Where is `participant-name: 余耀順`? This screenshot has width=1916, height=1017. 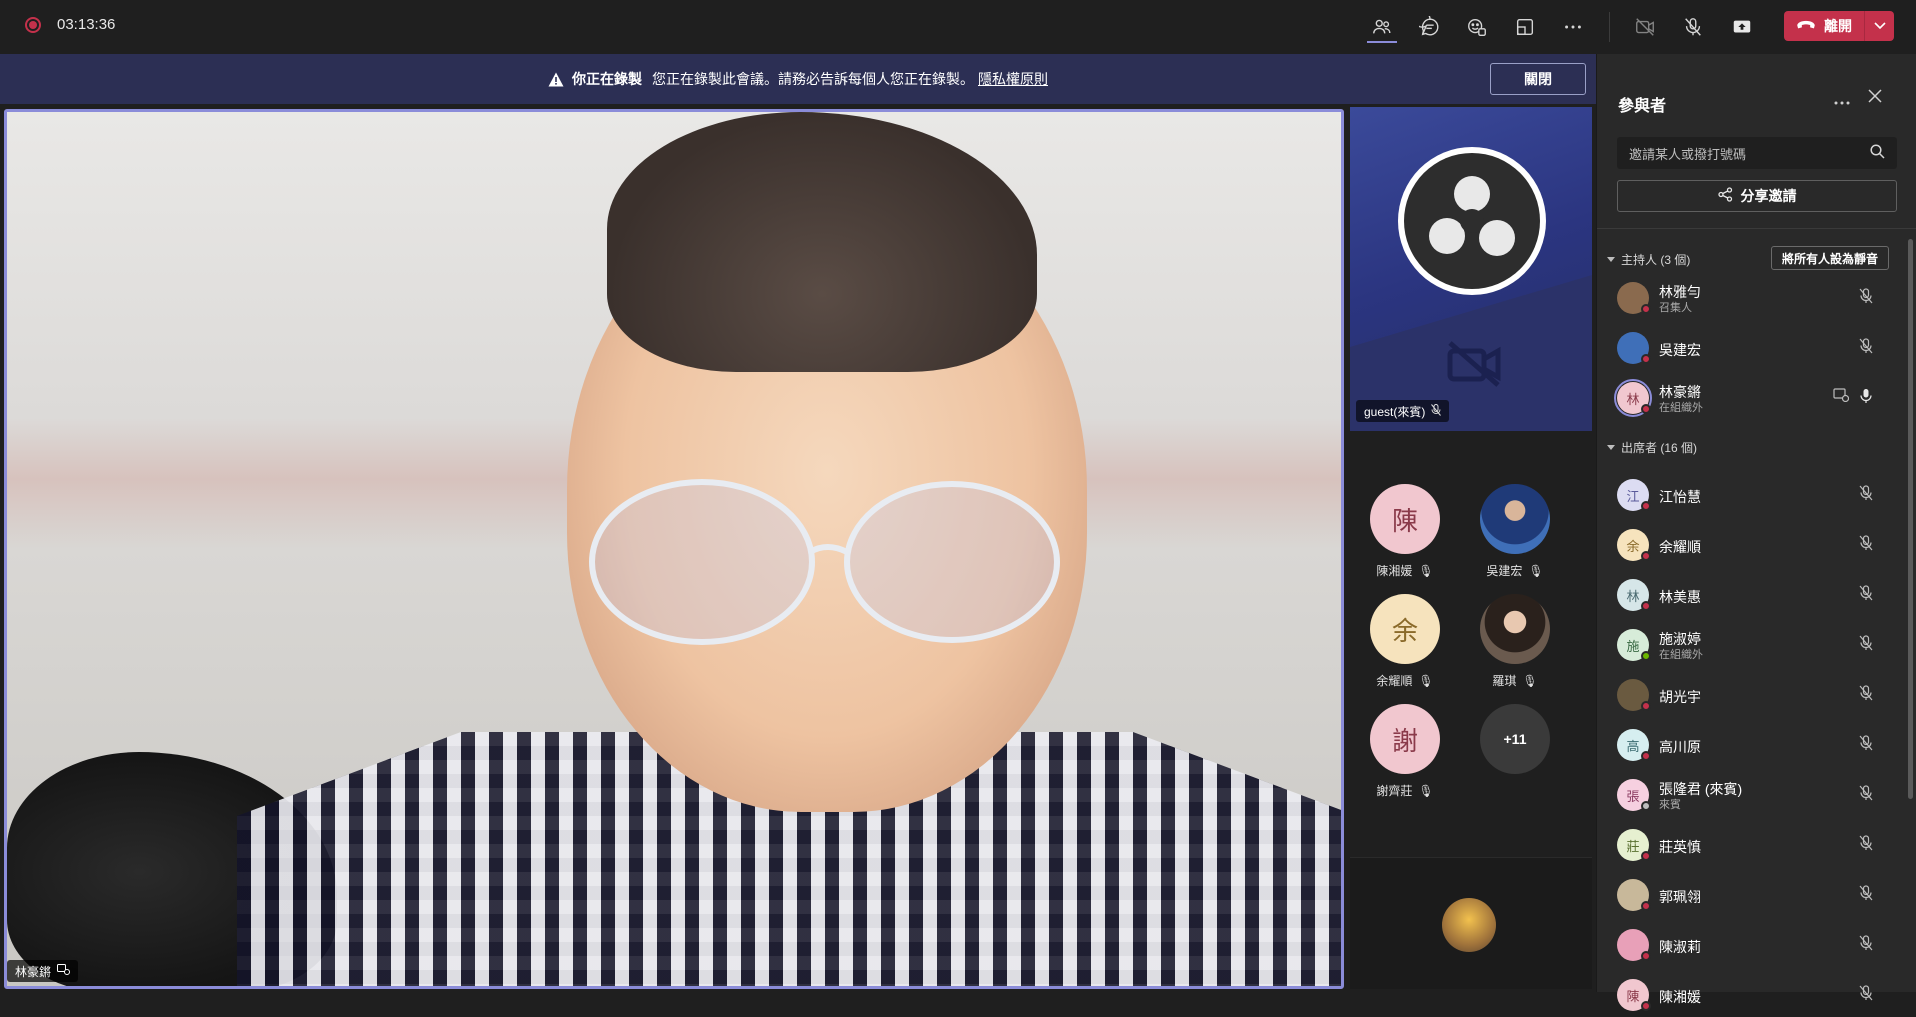 participant-name: 余耀順 is located at coordinates (1680, 547).